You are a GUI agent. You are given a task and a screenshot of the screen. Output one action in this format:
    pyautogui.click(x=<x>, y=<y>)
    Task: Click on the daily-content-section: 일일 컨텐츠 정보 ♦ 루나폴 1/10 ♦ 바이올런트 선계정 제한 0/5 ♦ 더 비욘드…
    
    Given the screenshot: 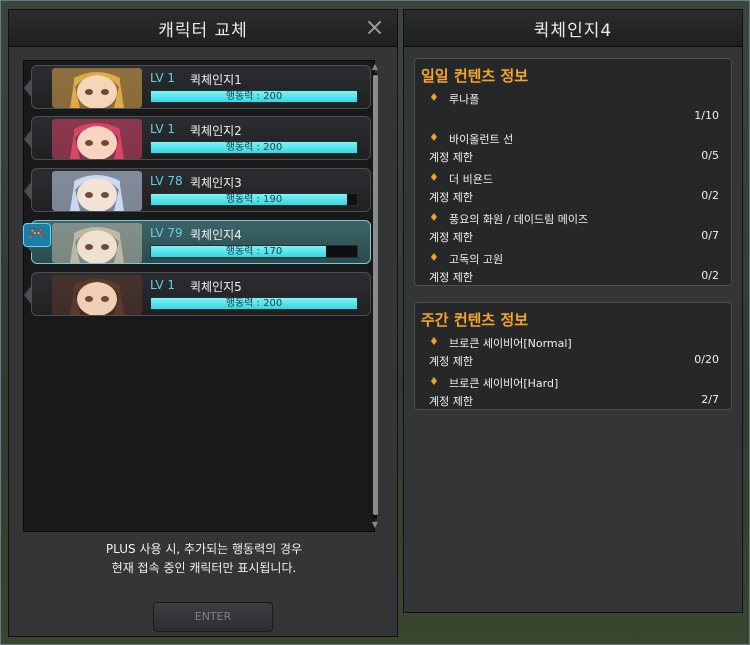 What is the action you would take?
    pyautogui.click(x=573, y=172)
    